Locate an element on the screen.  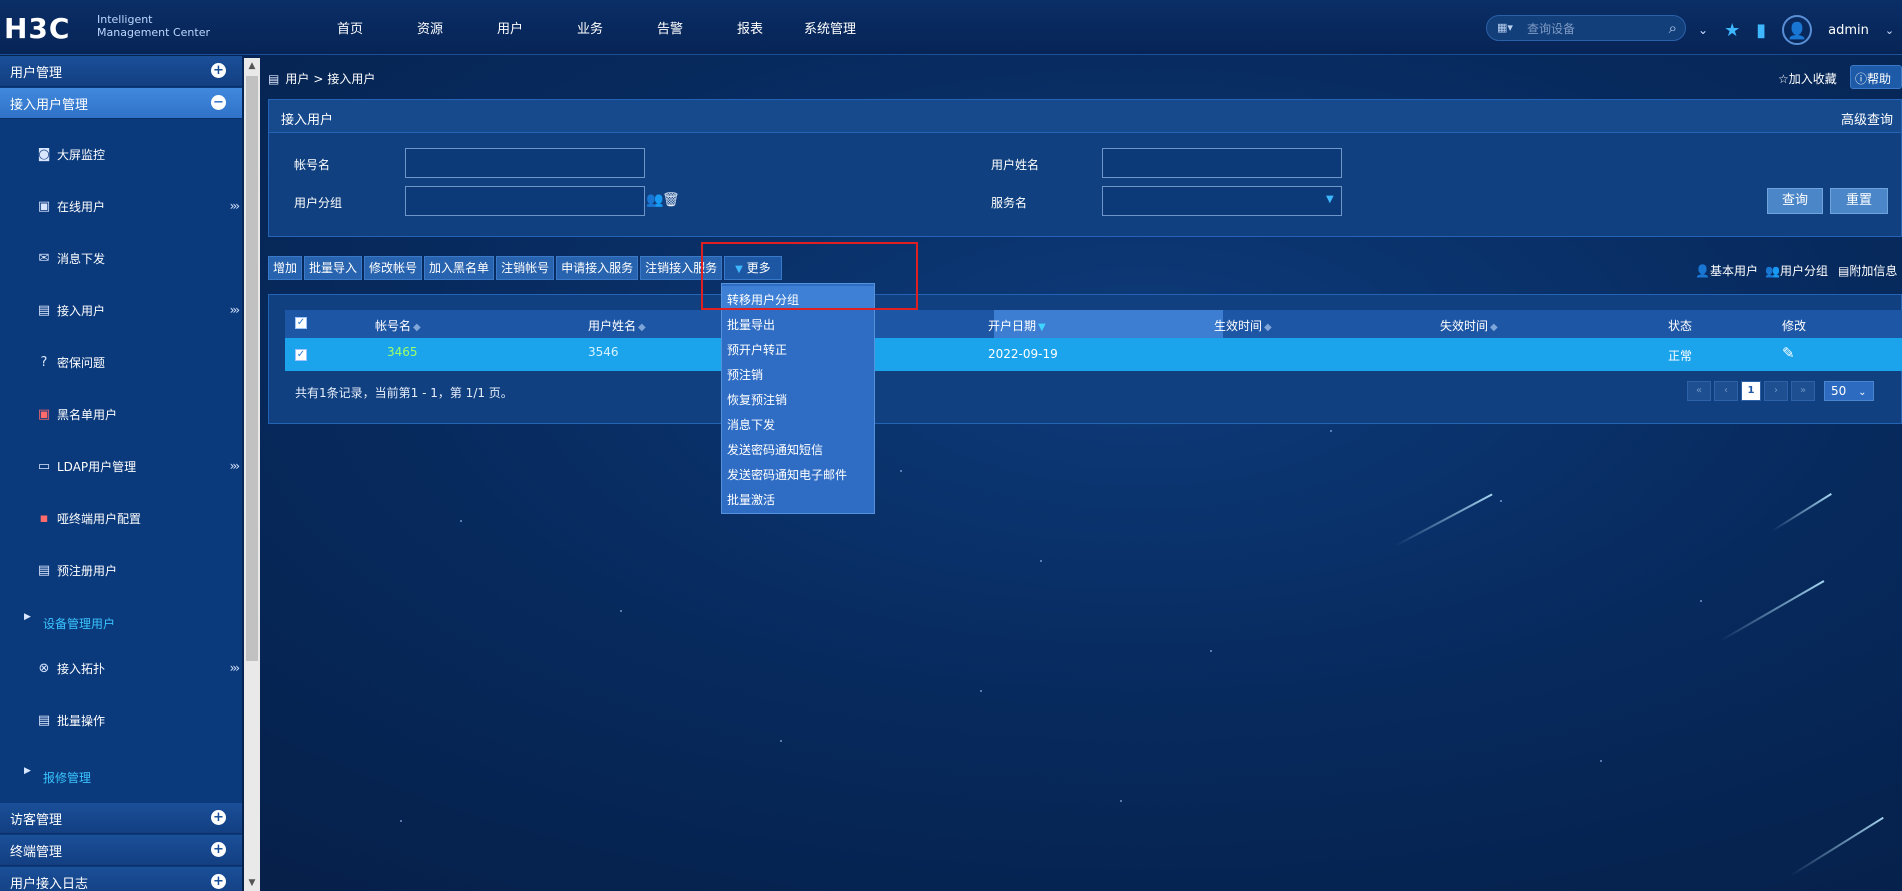
double-chevron-down-icon: ⌄ is located at coordinates (1703, 30).